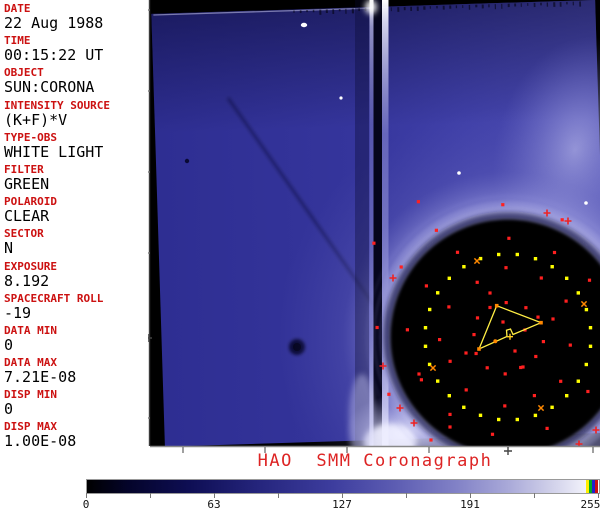 Image resolution: width=600 pixels, height=512 pixels. I want to click on field-label: SPACECRAFT ROLL, so click(54, 298).